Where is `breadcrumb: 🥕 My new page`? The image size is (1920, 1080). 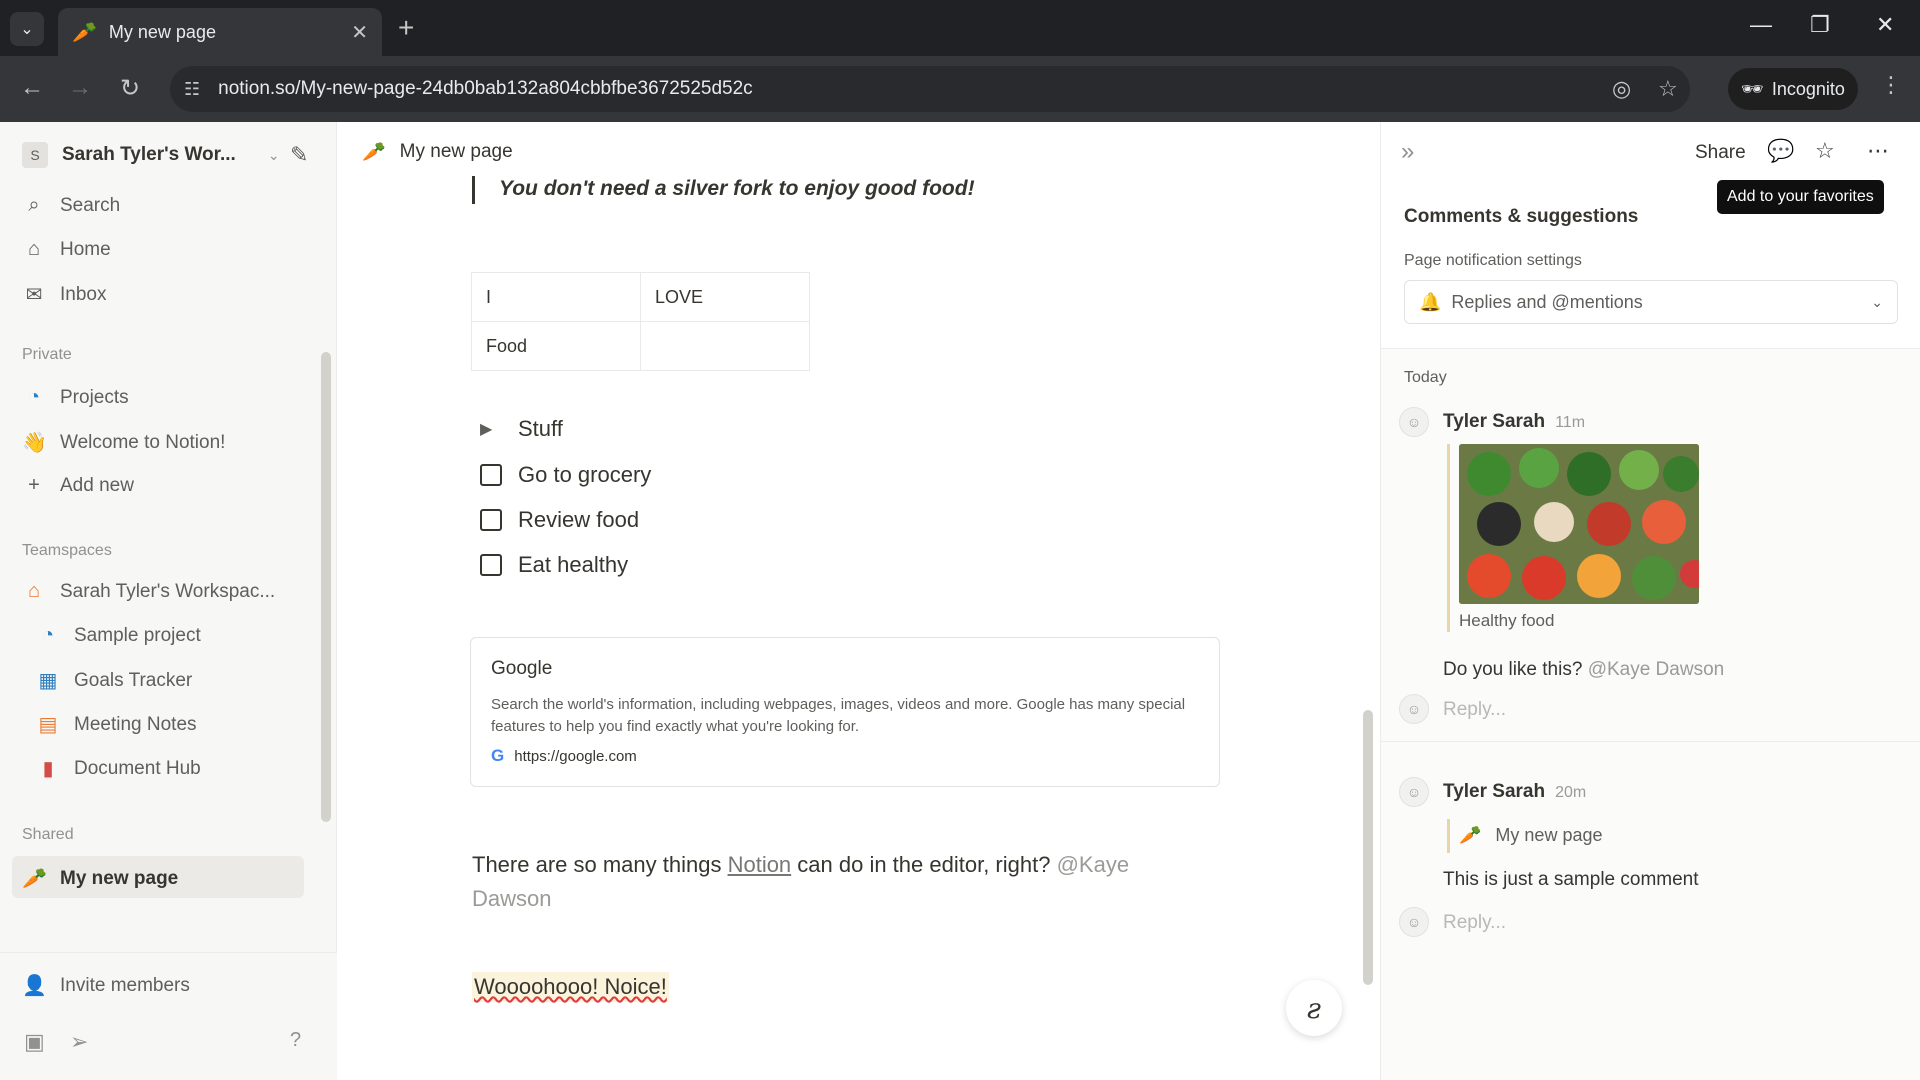
breadcrumb: 🥕 My new page is located at coordinates (437, 152).